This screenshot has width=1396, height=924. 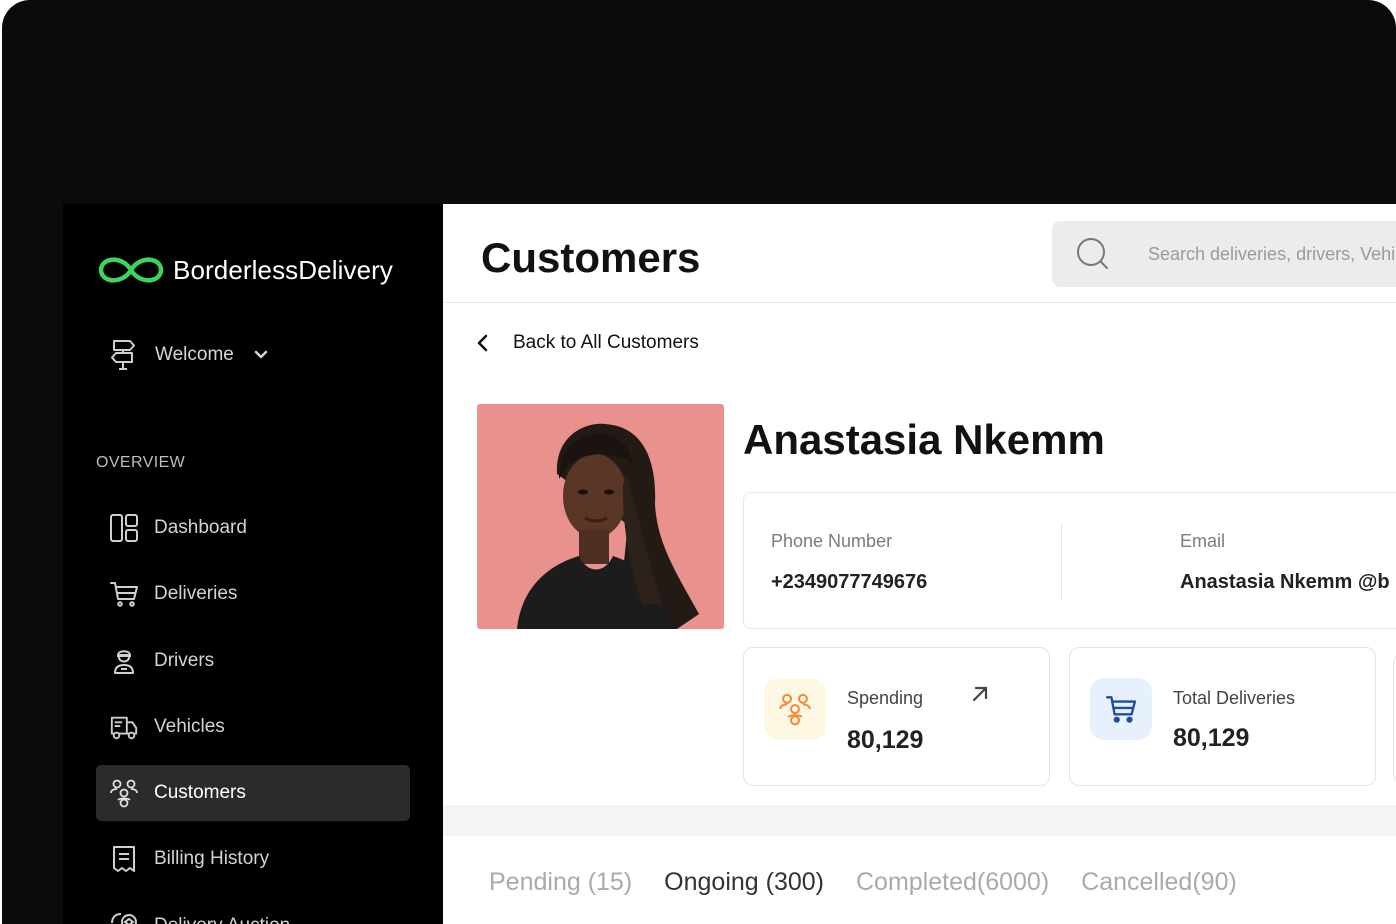 What do you see at coordinates (196, 594) in the screenshot?
I see `sidebar-item-label: Deliveries` at bounding box center [196, 594].